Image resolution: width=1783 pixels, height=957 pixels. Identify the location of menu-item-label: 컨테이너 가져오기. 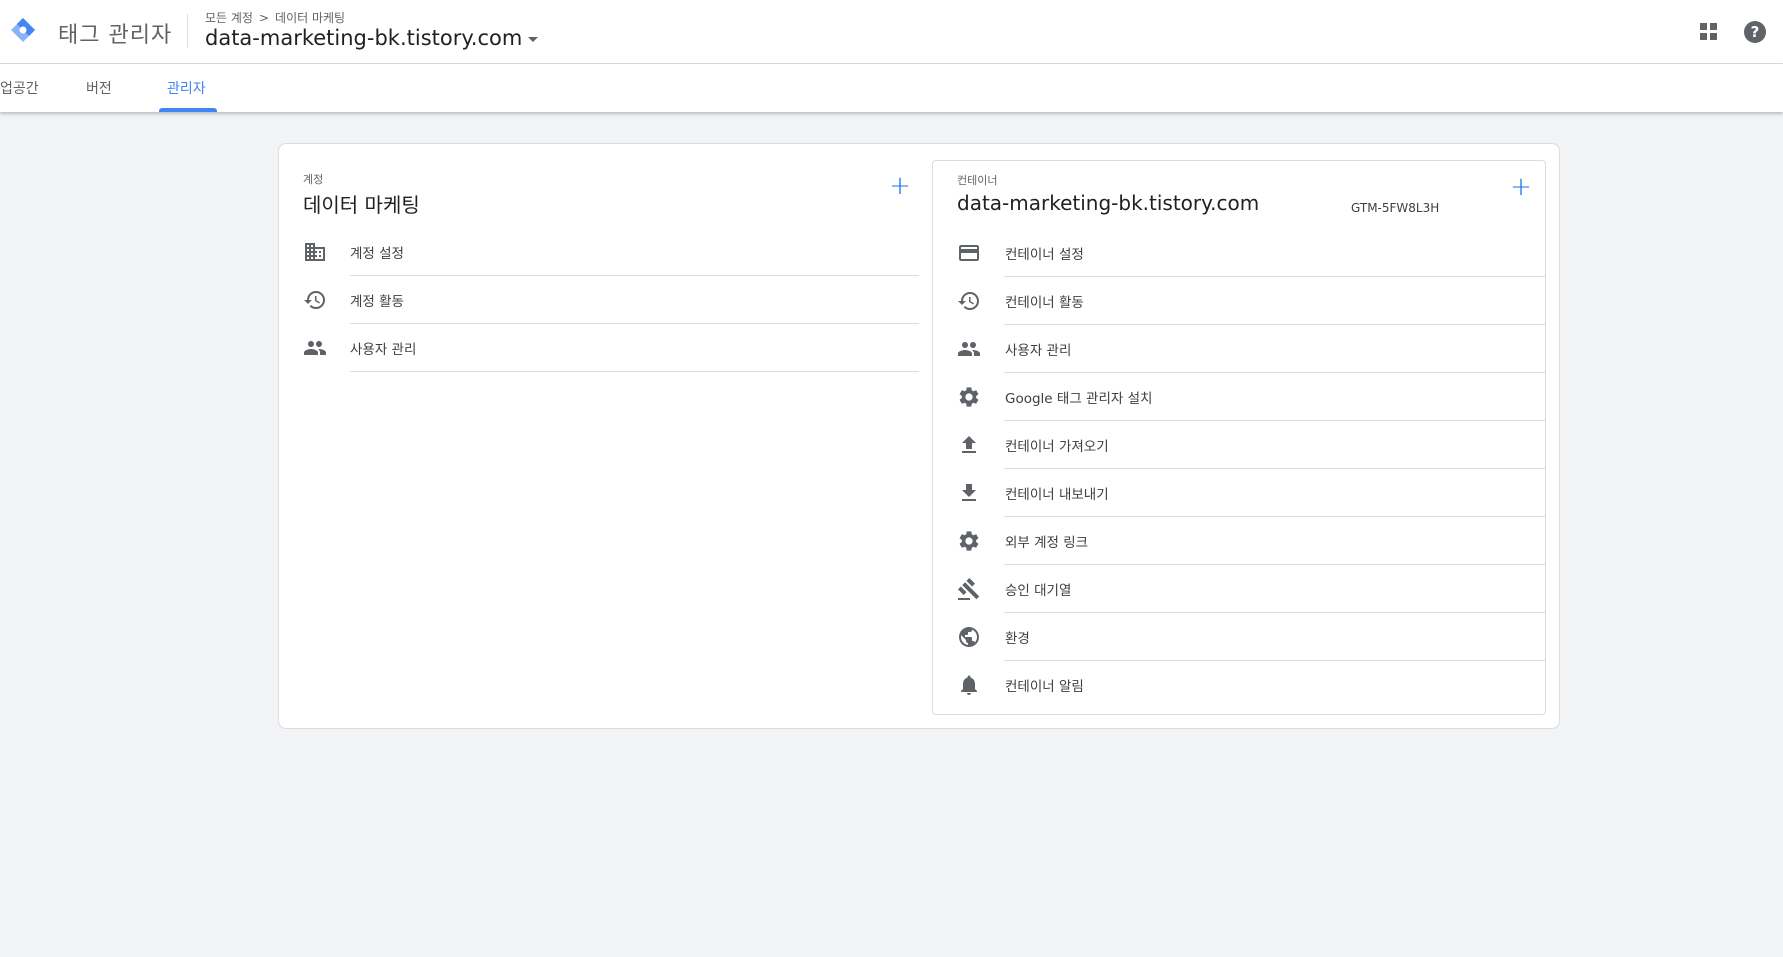
(1057, 447).